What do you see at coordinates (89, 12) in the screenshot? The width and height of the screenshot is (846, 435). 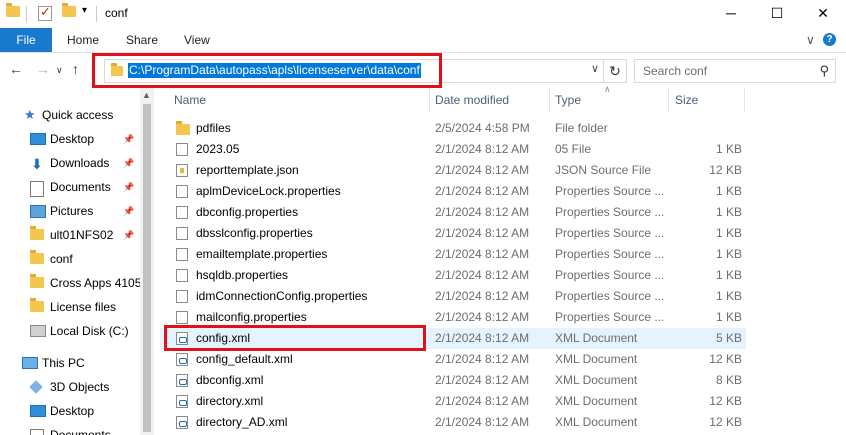 I see `quick-access-dropdown-icon: ▾` at bounding box center [89, 12].